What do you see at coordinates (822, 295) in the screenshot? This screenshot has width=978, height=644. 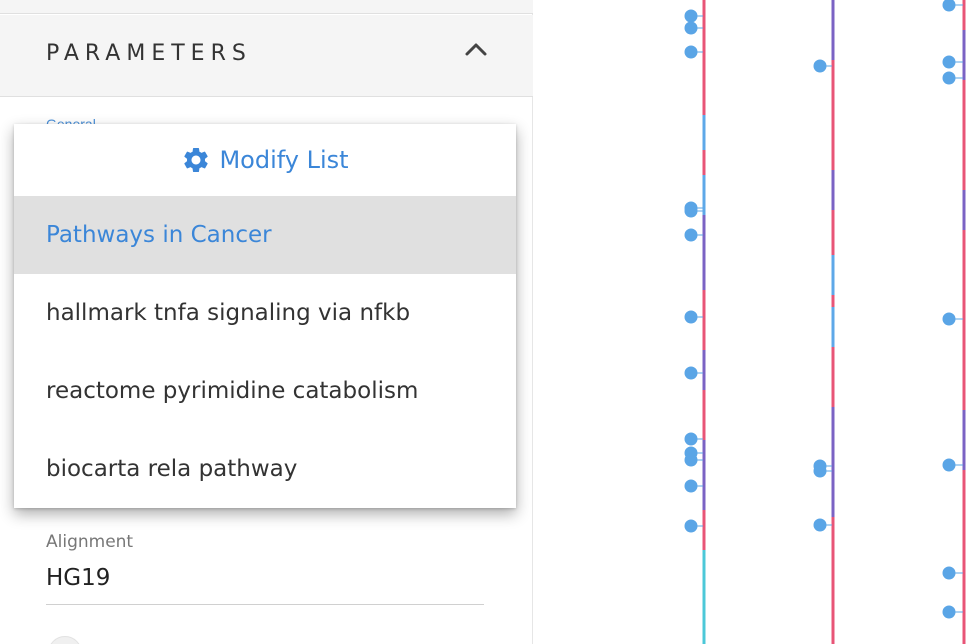 I see `track-2-markers` at bounding box center [822, 295].